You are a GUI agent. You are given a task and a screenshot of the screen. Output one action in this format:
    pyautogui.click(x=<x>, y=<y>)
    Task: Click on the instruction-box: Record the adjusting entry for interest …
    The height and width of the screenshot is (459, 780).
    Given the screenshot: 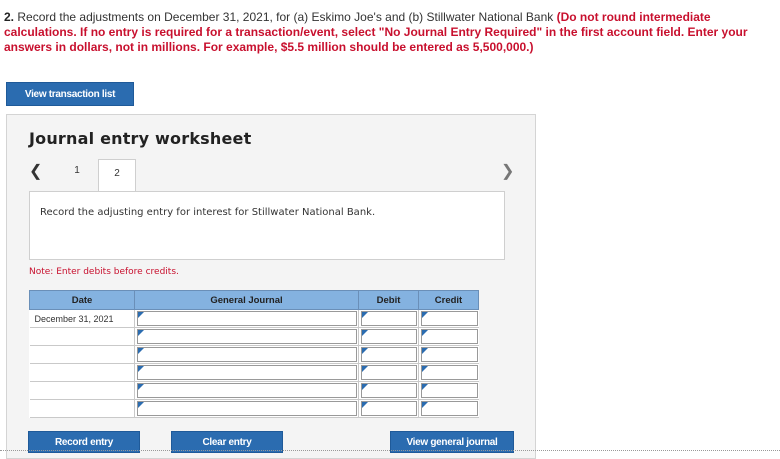 What is the action you would take?
    pyautogui.click(x=267, y=225)
    